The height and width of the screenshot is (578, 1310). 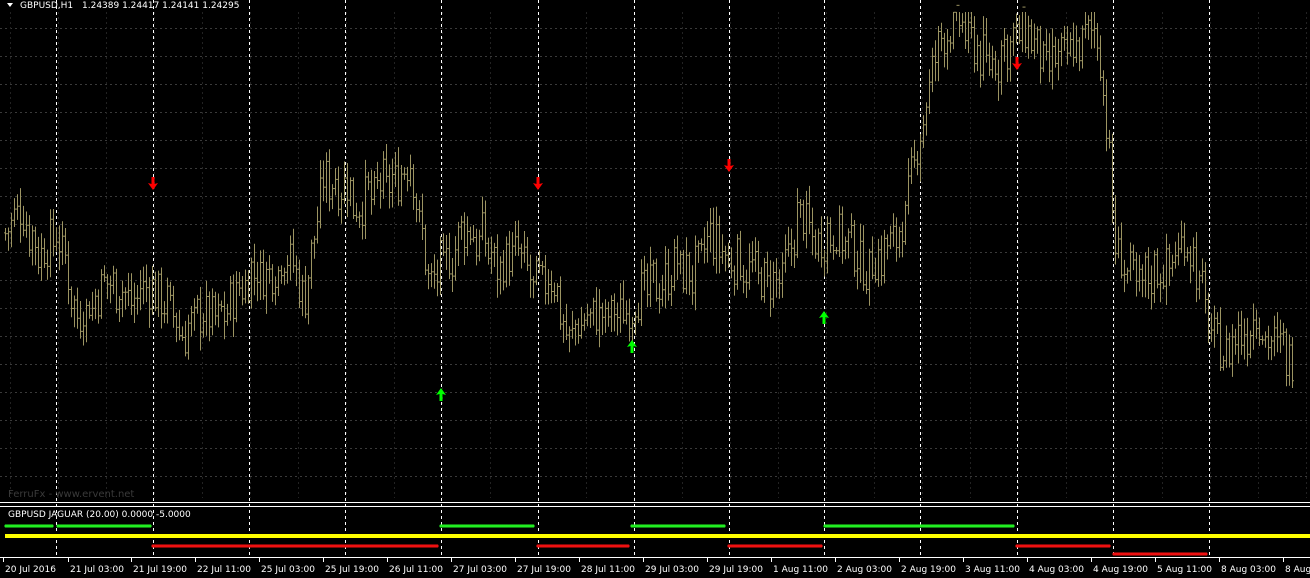 What do you see at coordinates (1056, 570) in the screenshot?
I see `time-axis-label: 4 Aug 03:00` at bounding box center [1056, 570].